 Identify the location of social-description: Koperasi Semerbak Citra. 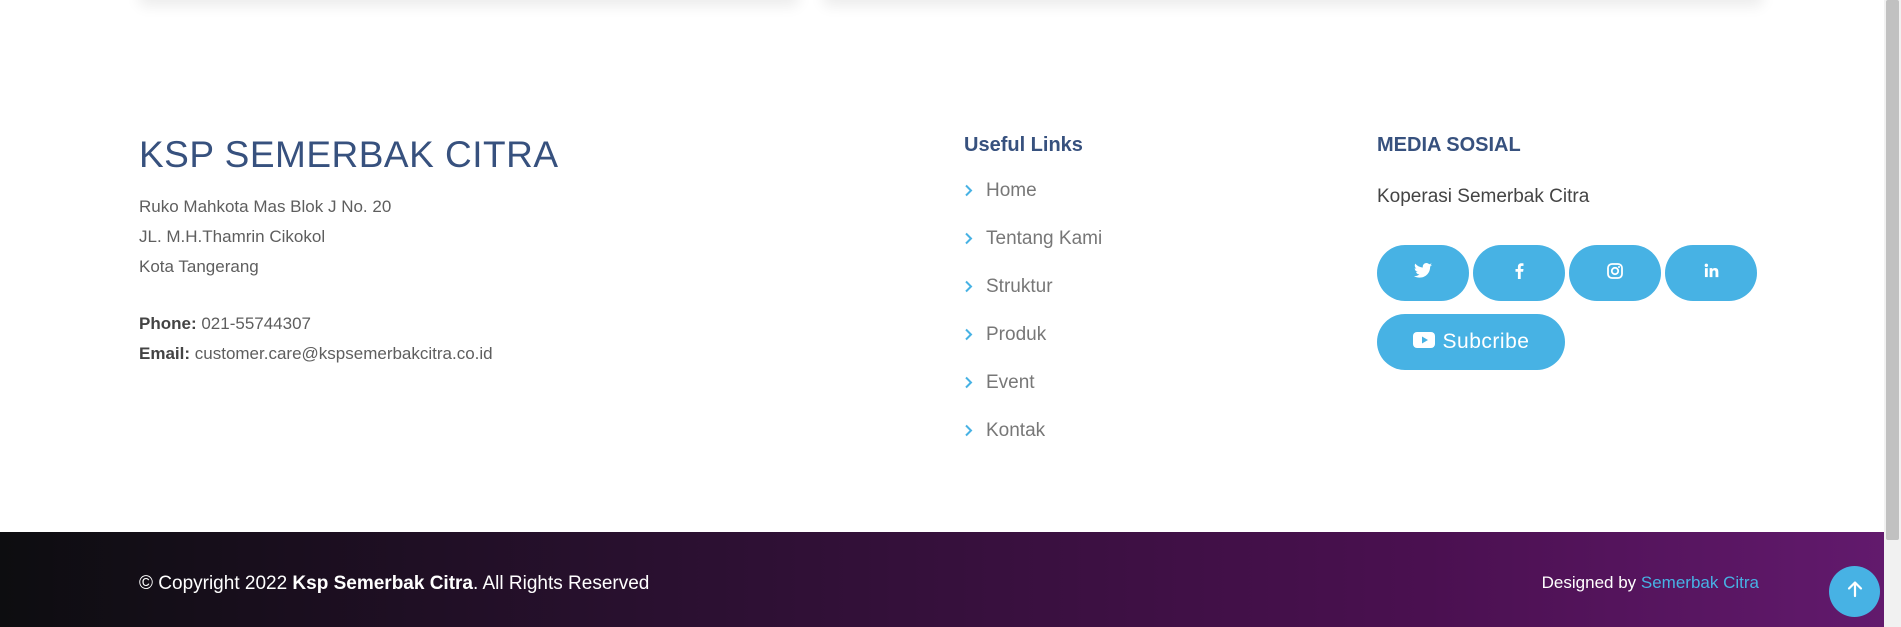
(1483, 196).